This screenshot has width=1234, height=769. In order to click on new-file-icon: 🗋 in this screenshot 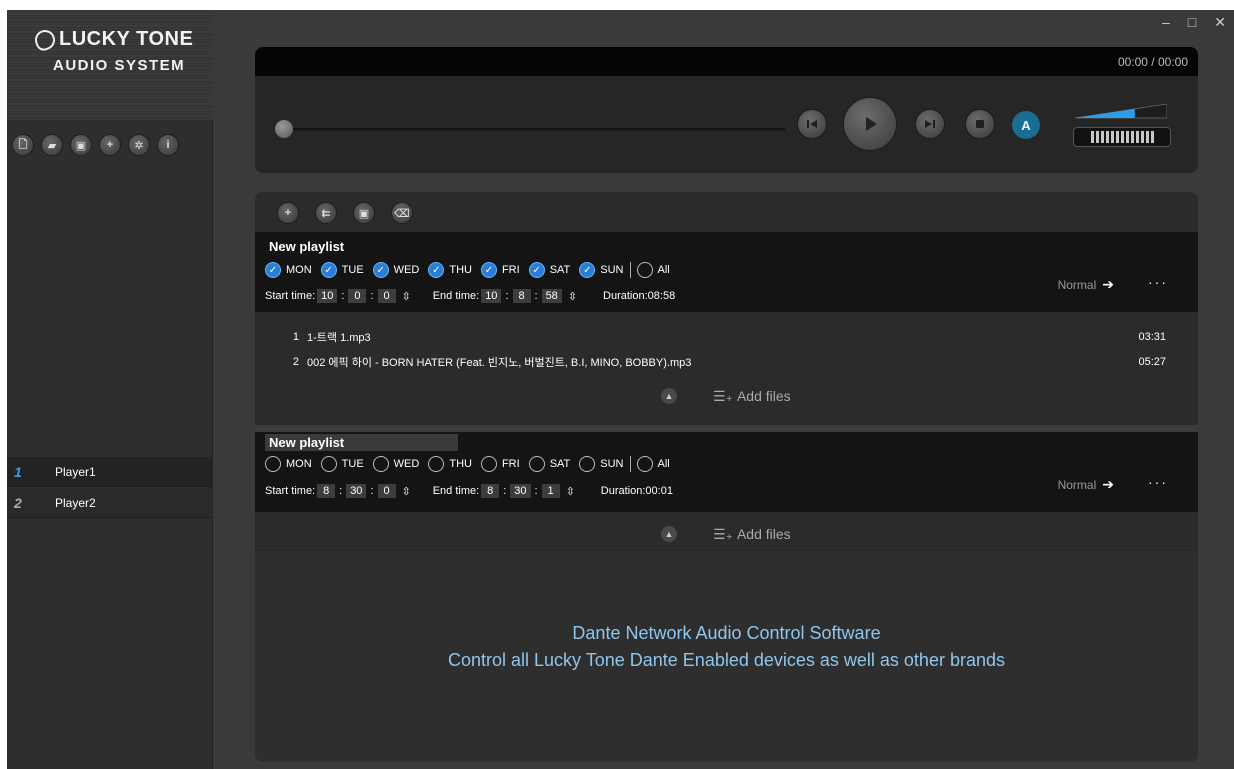, I will do `click(23, 145)`.